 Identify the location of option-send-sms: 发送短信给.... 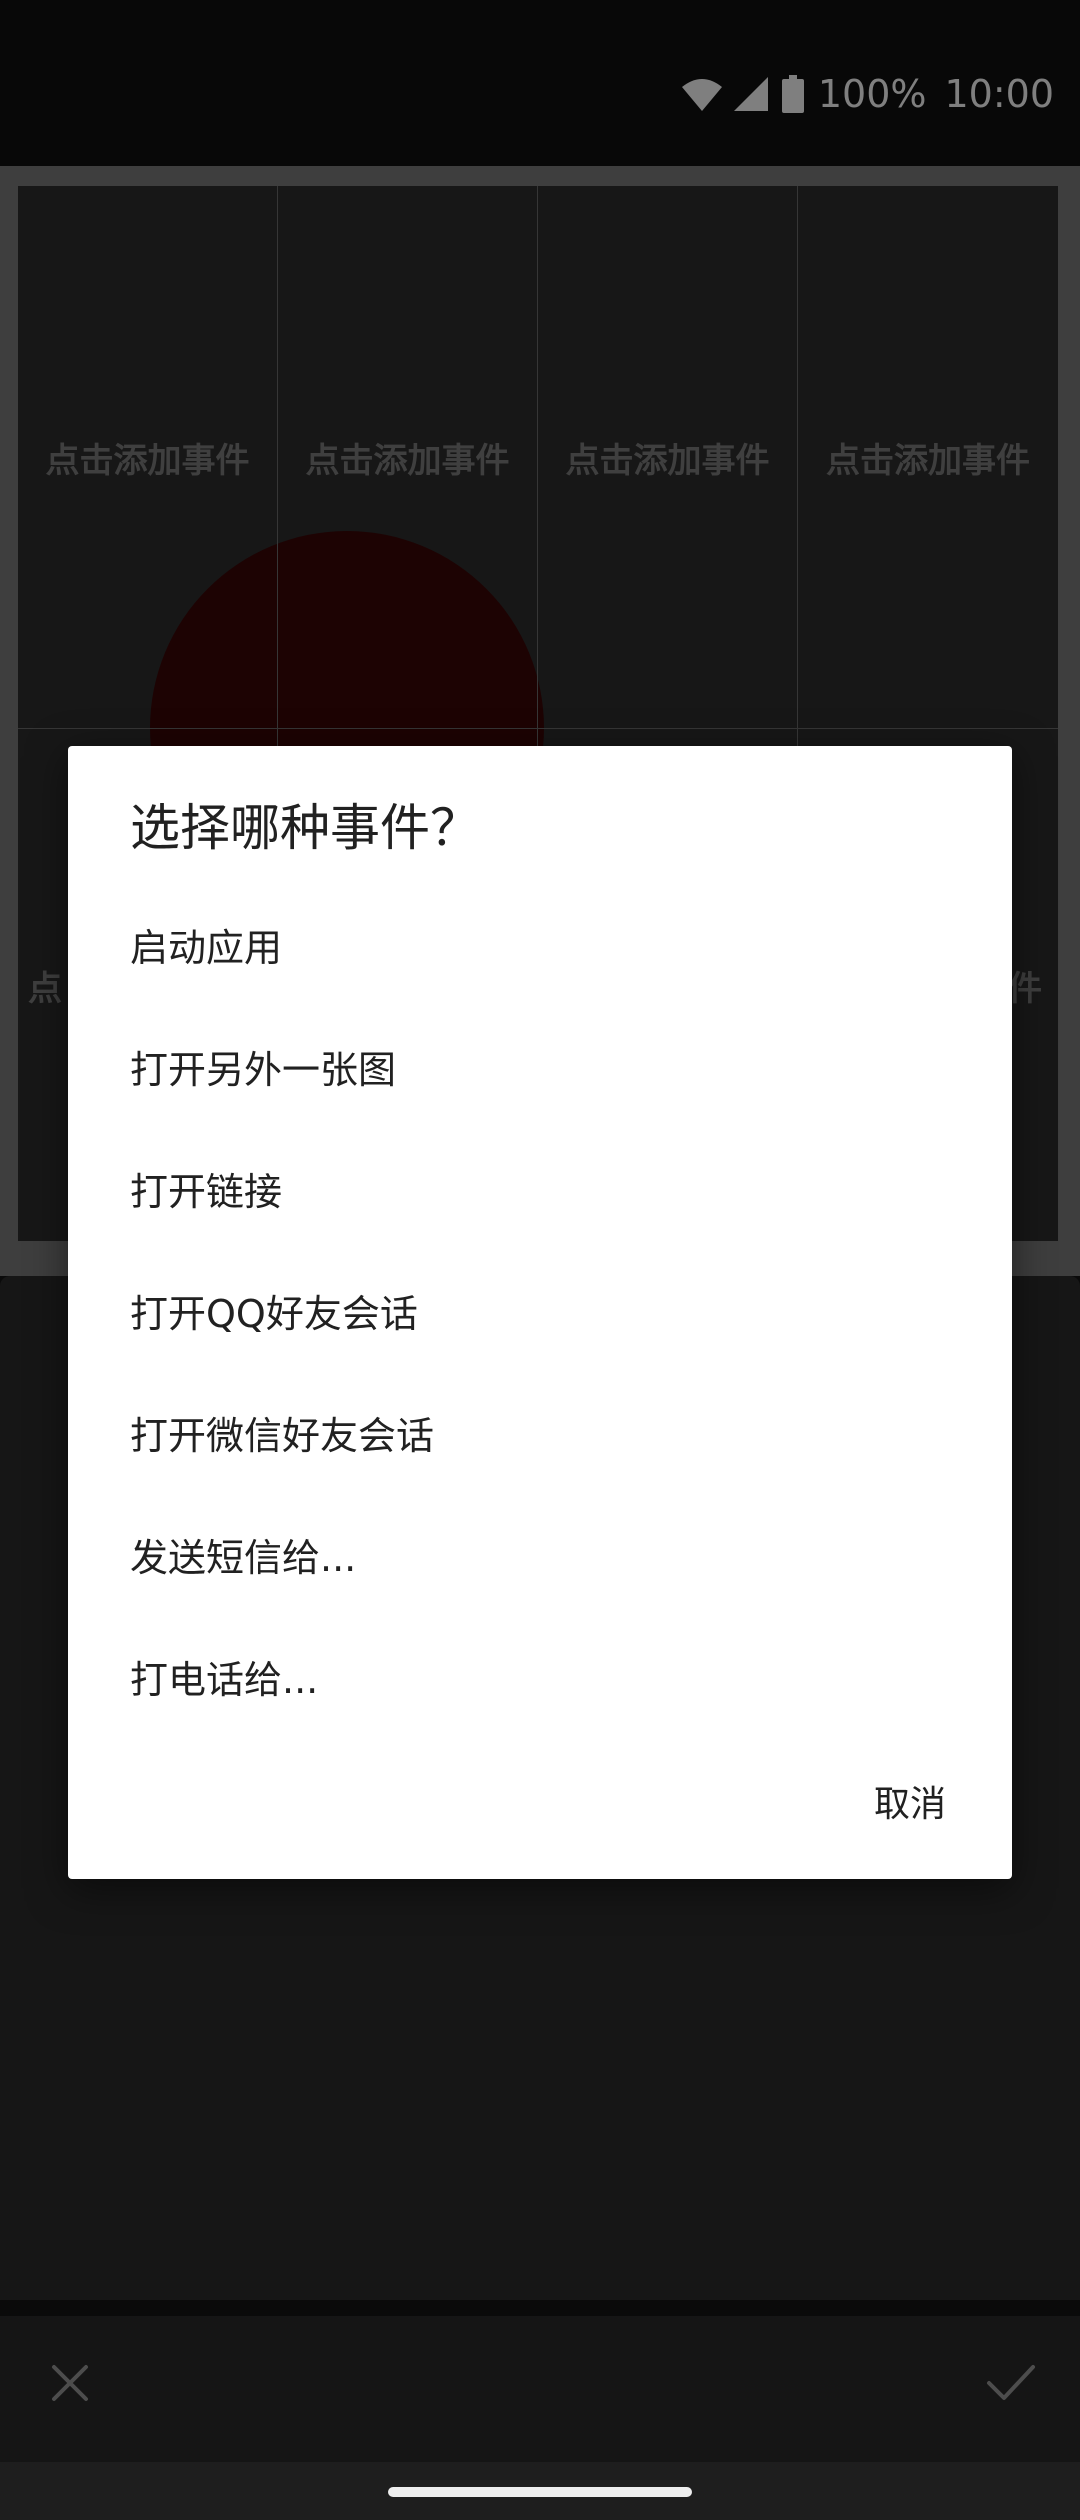
(540, 1554).